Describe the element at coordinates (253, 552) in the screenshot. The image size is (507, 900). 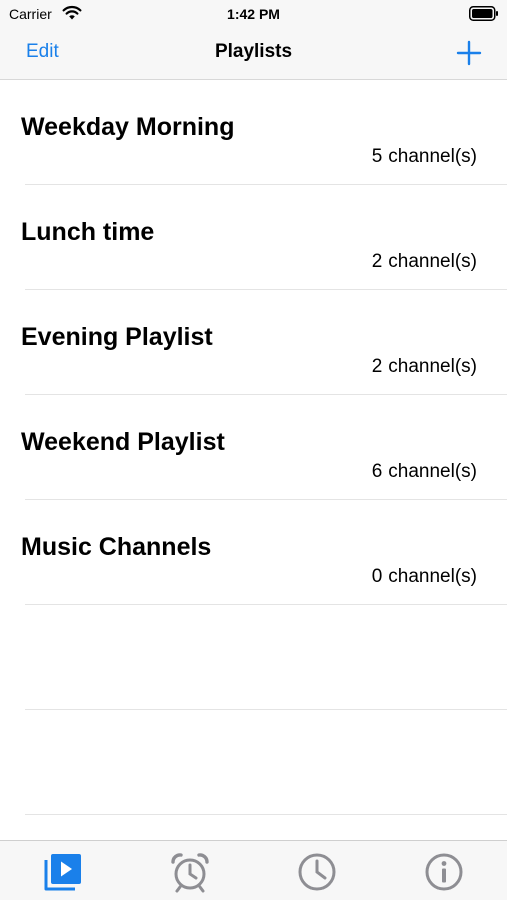
I see `playlist-row: Music Channels 0 channel(s)` at that location.